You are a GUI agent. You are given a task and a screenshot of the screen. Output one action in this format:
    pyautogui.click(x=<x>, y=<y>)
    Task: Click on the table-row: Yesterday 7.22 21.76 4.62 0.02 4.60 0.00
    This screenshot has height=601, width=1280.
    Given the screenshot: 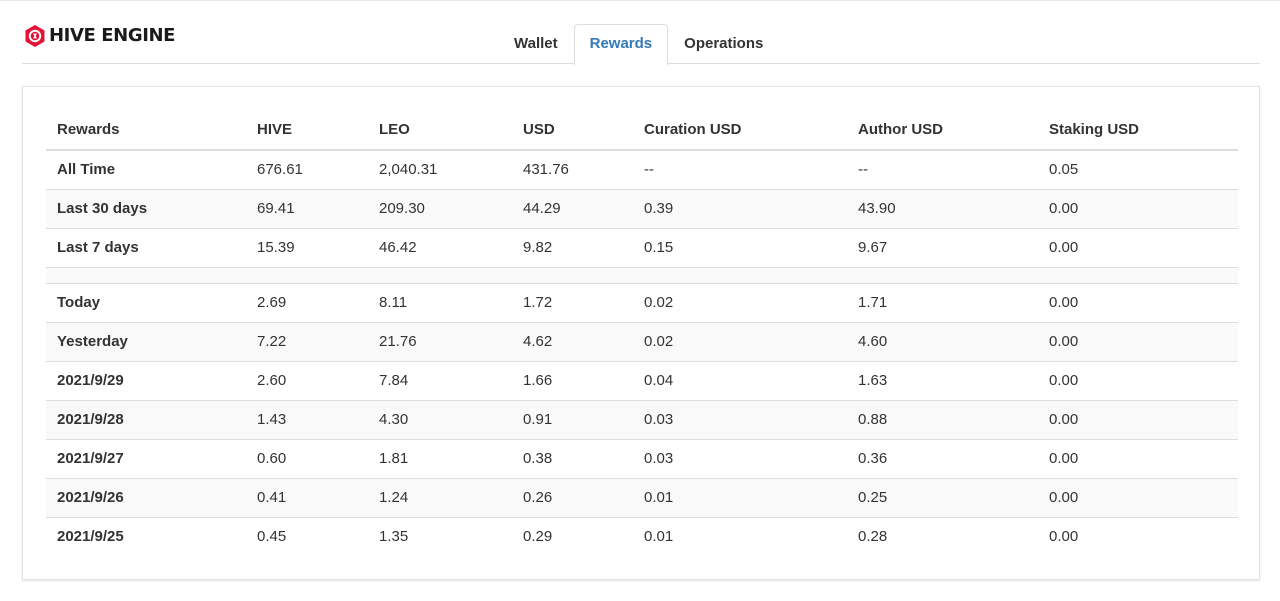 What is the action you would take?
    pyautogui.click(x=642, y=341)
    